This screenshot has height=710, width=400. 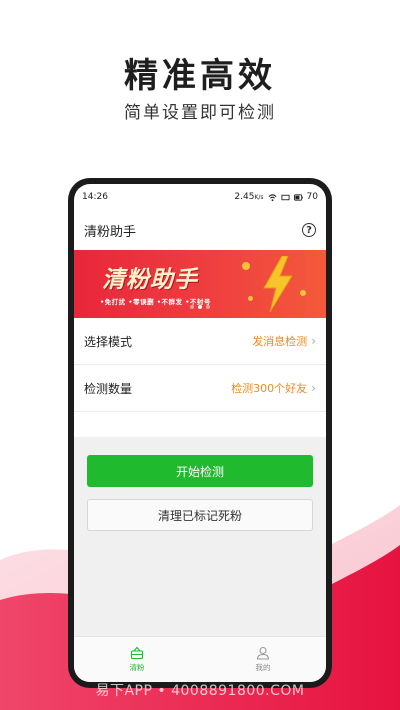 What do you see at coordinates (200, 515) in the screenshot?
I see `clean-dead-fans-button: 清理已标记死粉` at bounding box center [200, 515].